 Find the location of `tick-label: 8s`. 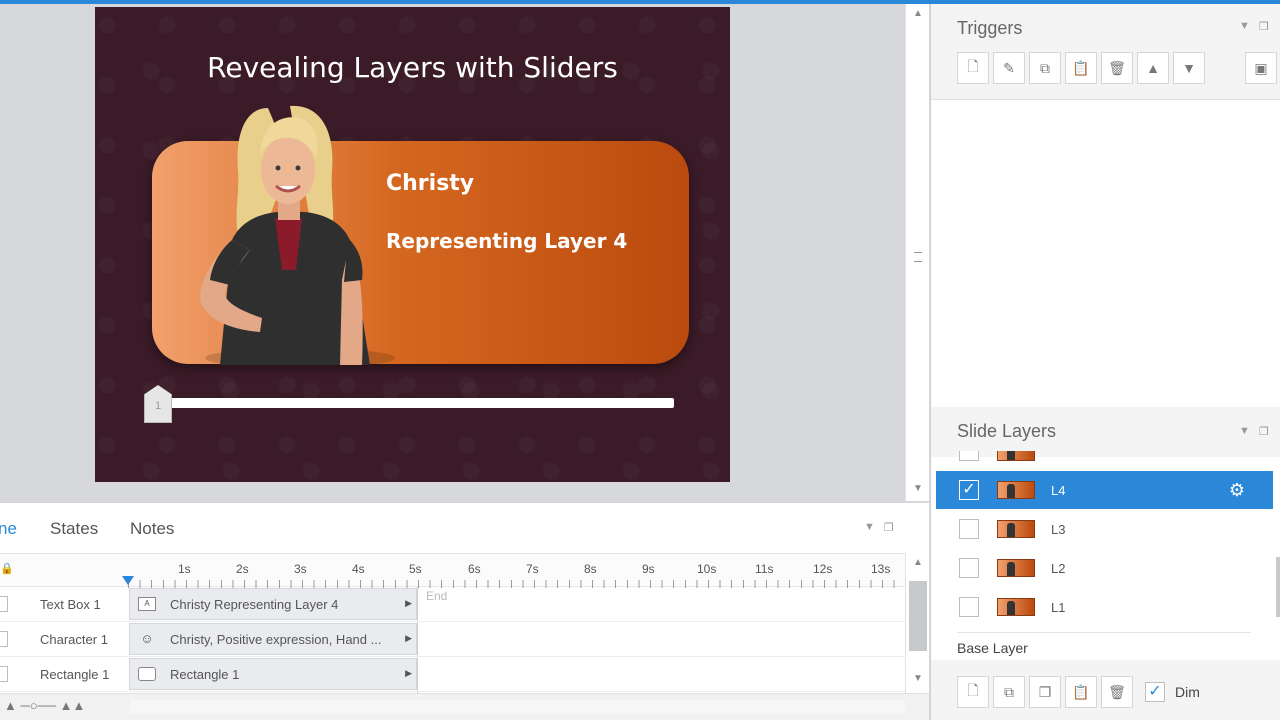

tick-label: 8s is located at coordinates (590, 569).